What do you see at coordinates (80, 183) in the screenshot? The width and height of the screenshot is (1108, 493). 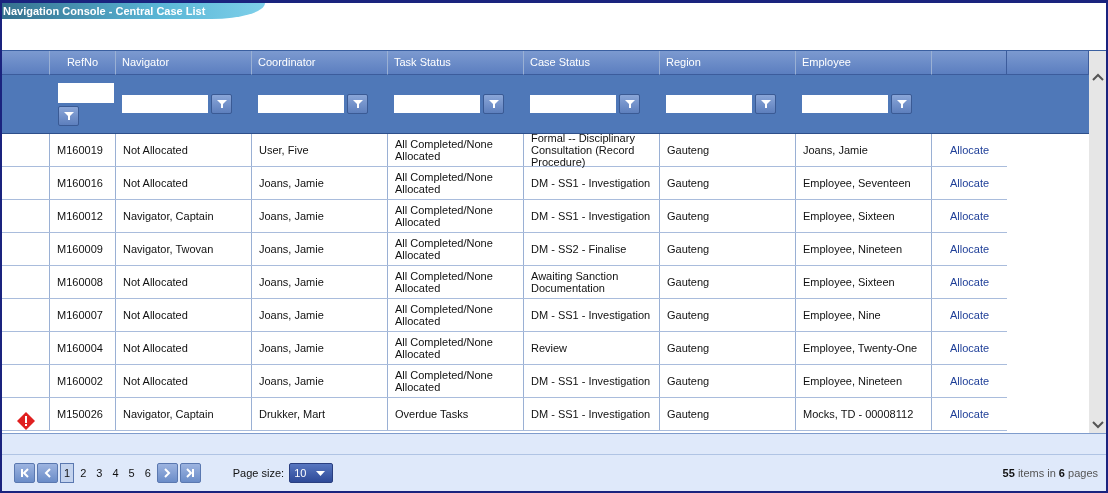 I see `table-cell: M160016` at bounding box center [80, 183].